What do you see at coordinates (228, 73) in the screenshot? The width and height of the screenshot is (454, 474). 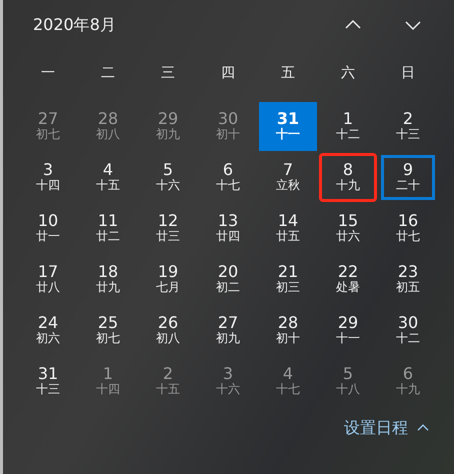 I see `weekday-label: 四` at bounding box center [228, 73].